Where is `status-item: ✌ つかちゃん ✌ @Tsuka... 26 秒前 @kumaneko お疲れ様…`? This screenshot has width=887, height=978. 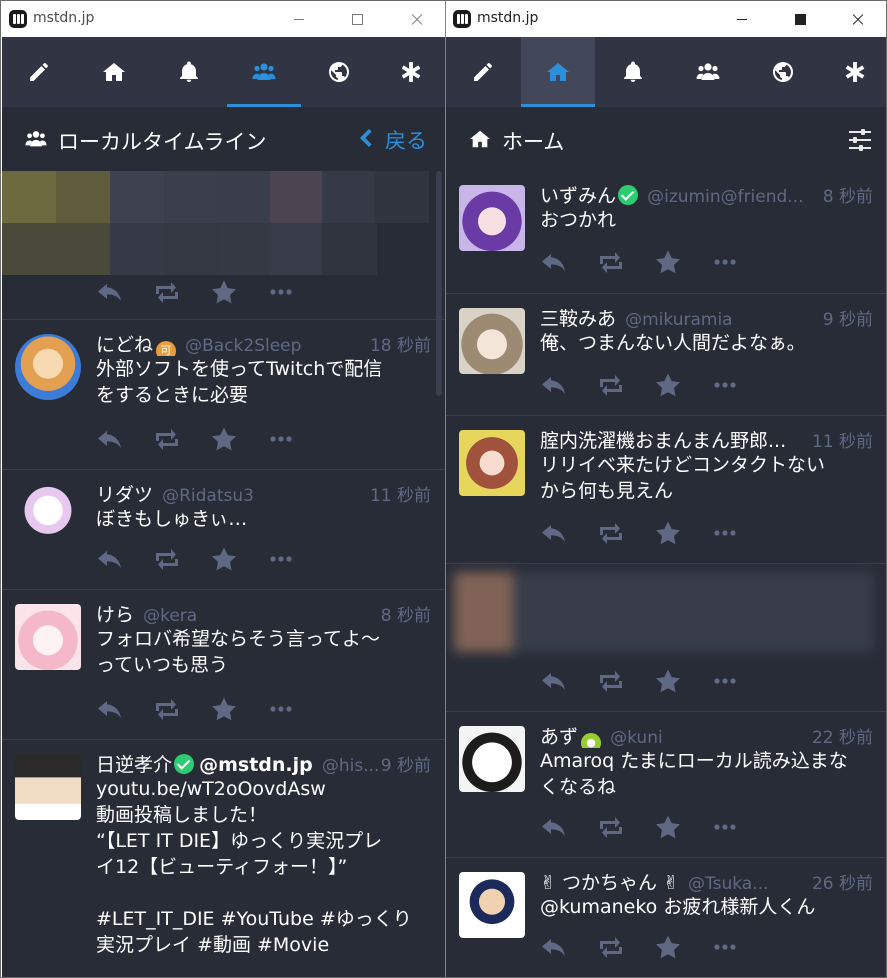 status-item: ✌ つかちゃん ✌ @Tsuka... 26 秒前 @kumaneko お疲れ様… is located at coordinates (666, 917).